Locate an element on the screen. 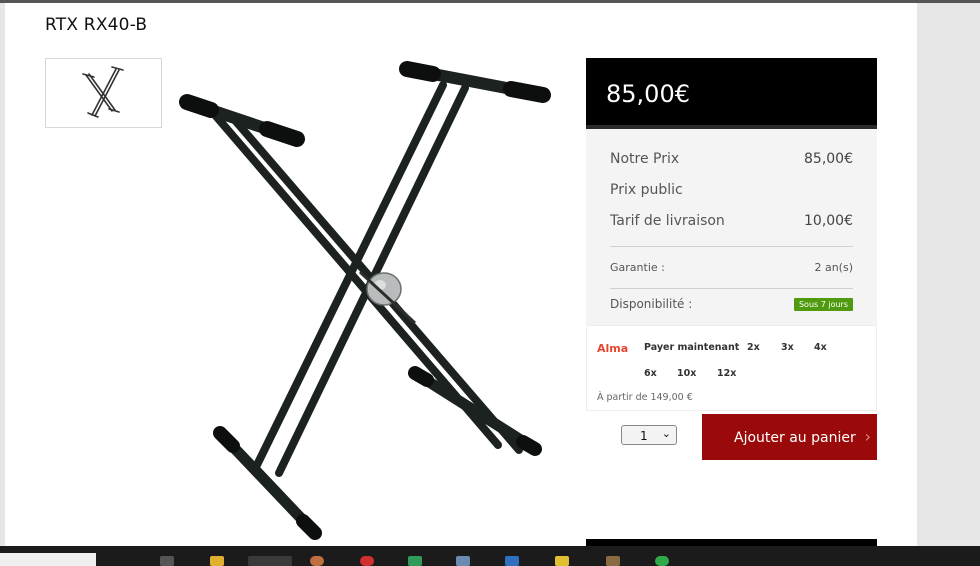 This screenshot has width=980, height=566. chevron-right-icon: › is located at coordinates (867, 436).